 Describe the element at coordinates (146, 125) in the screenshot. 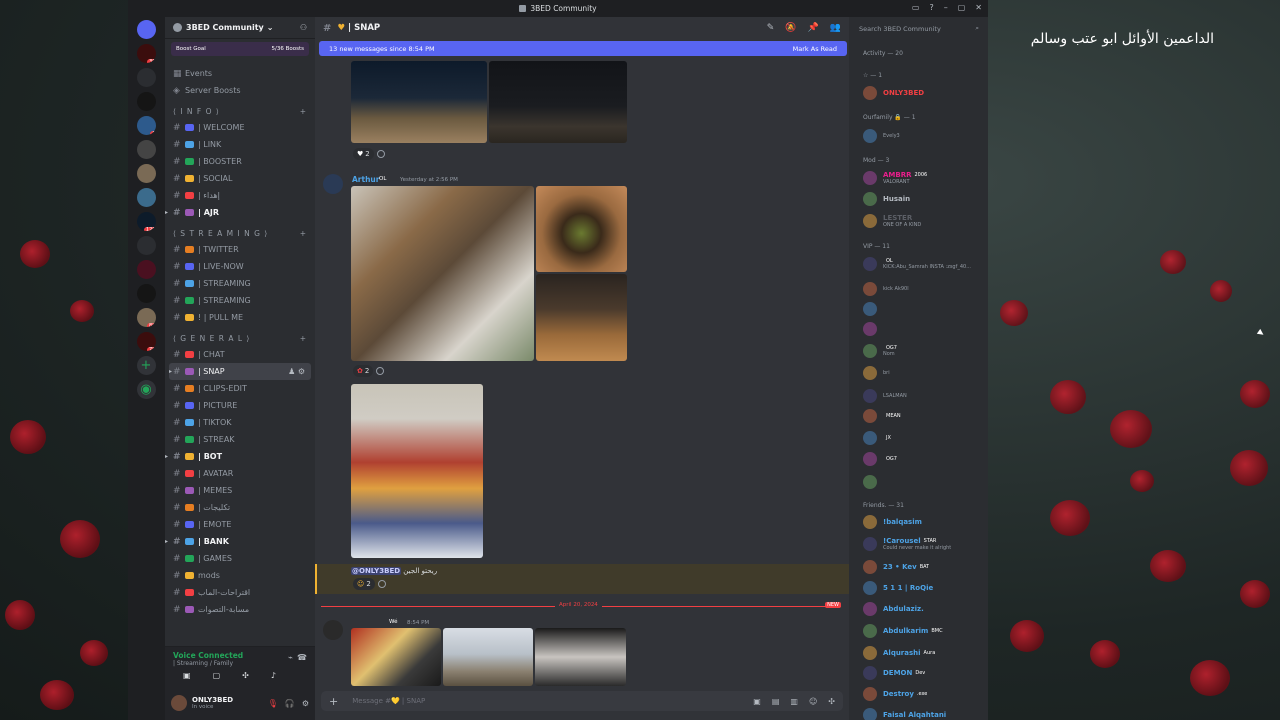

I see `server-icon-4: 1` at that location.